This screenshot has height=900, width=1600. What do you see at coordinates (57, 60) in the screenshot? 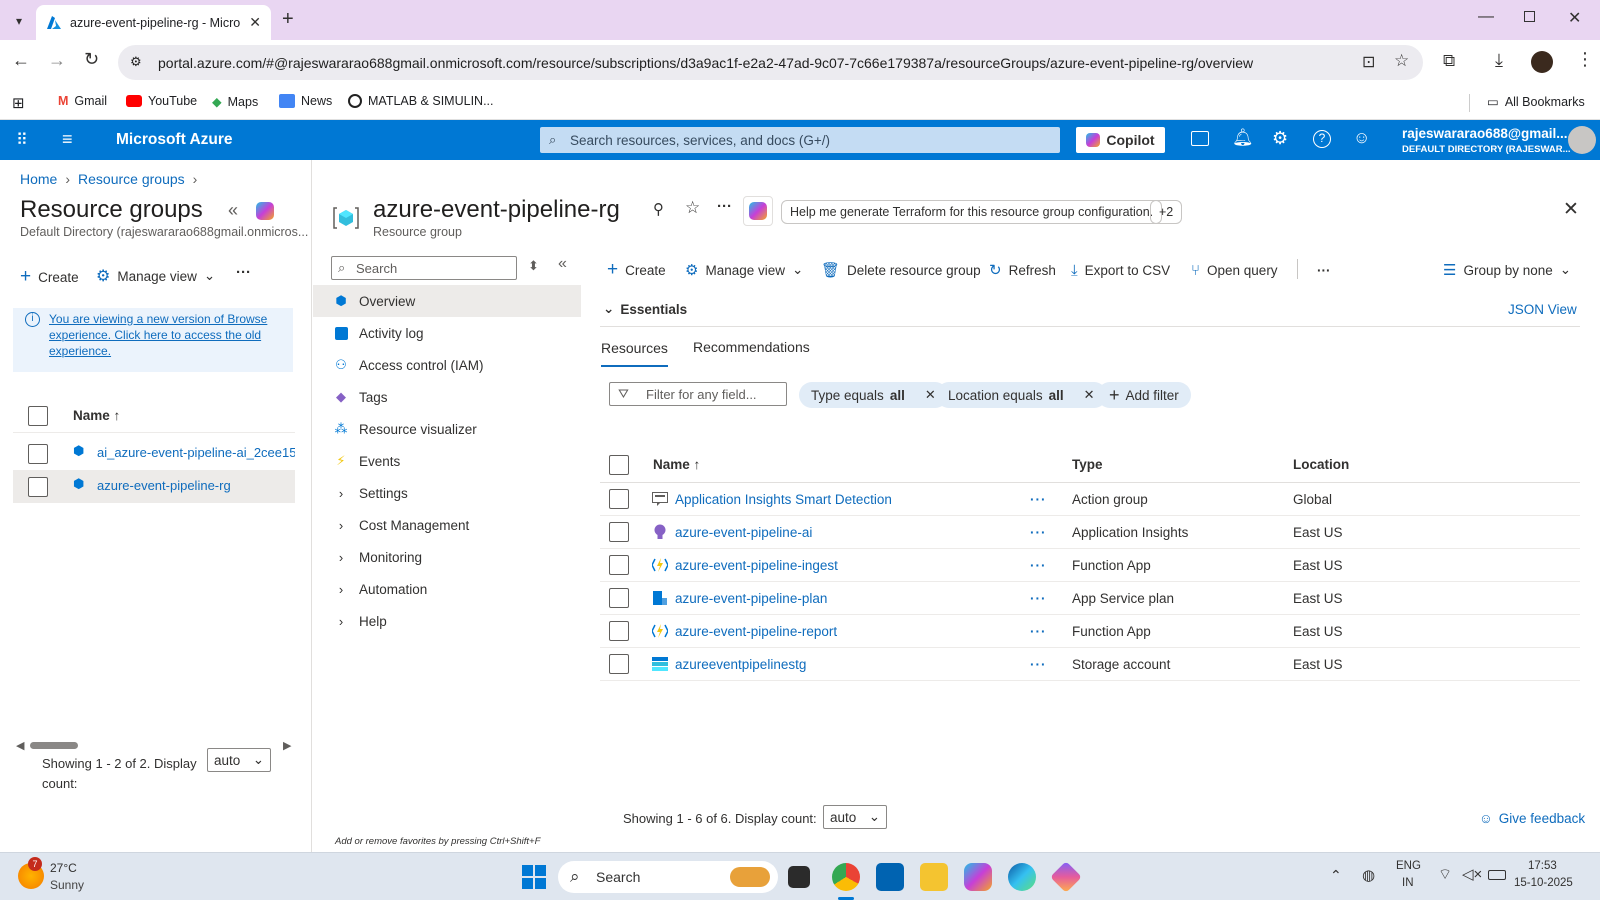
I see `forward-icon: →` at bounding box center [57, 60].